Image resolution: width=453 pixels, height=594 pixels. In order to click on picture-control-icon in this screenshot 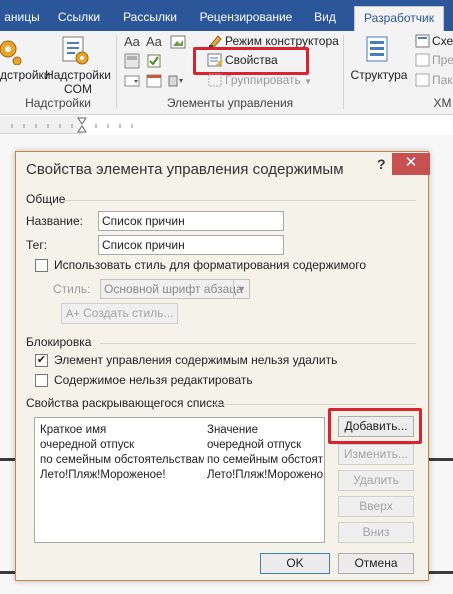, I will do `click(178, 42)`.